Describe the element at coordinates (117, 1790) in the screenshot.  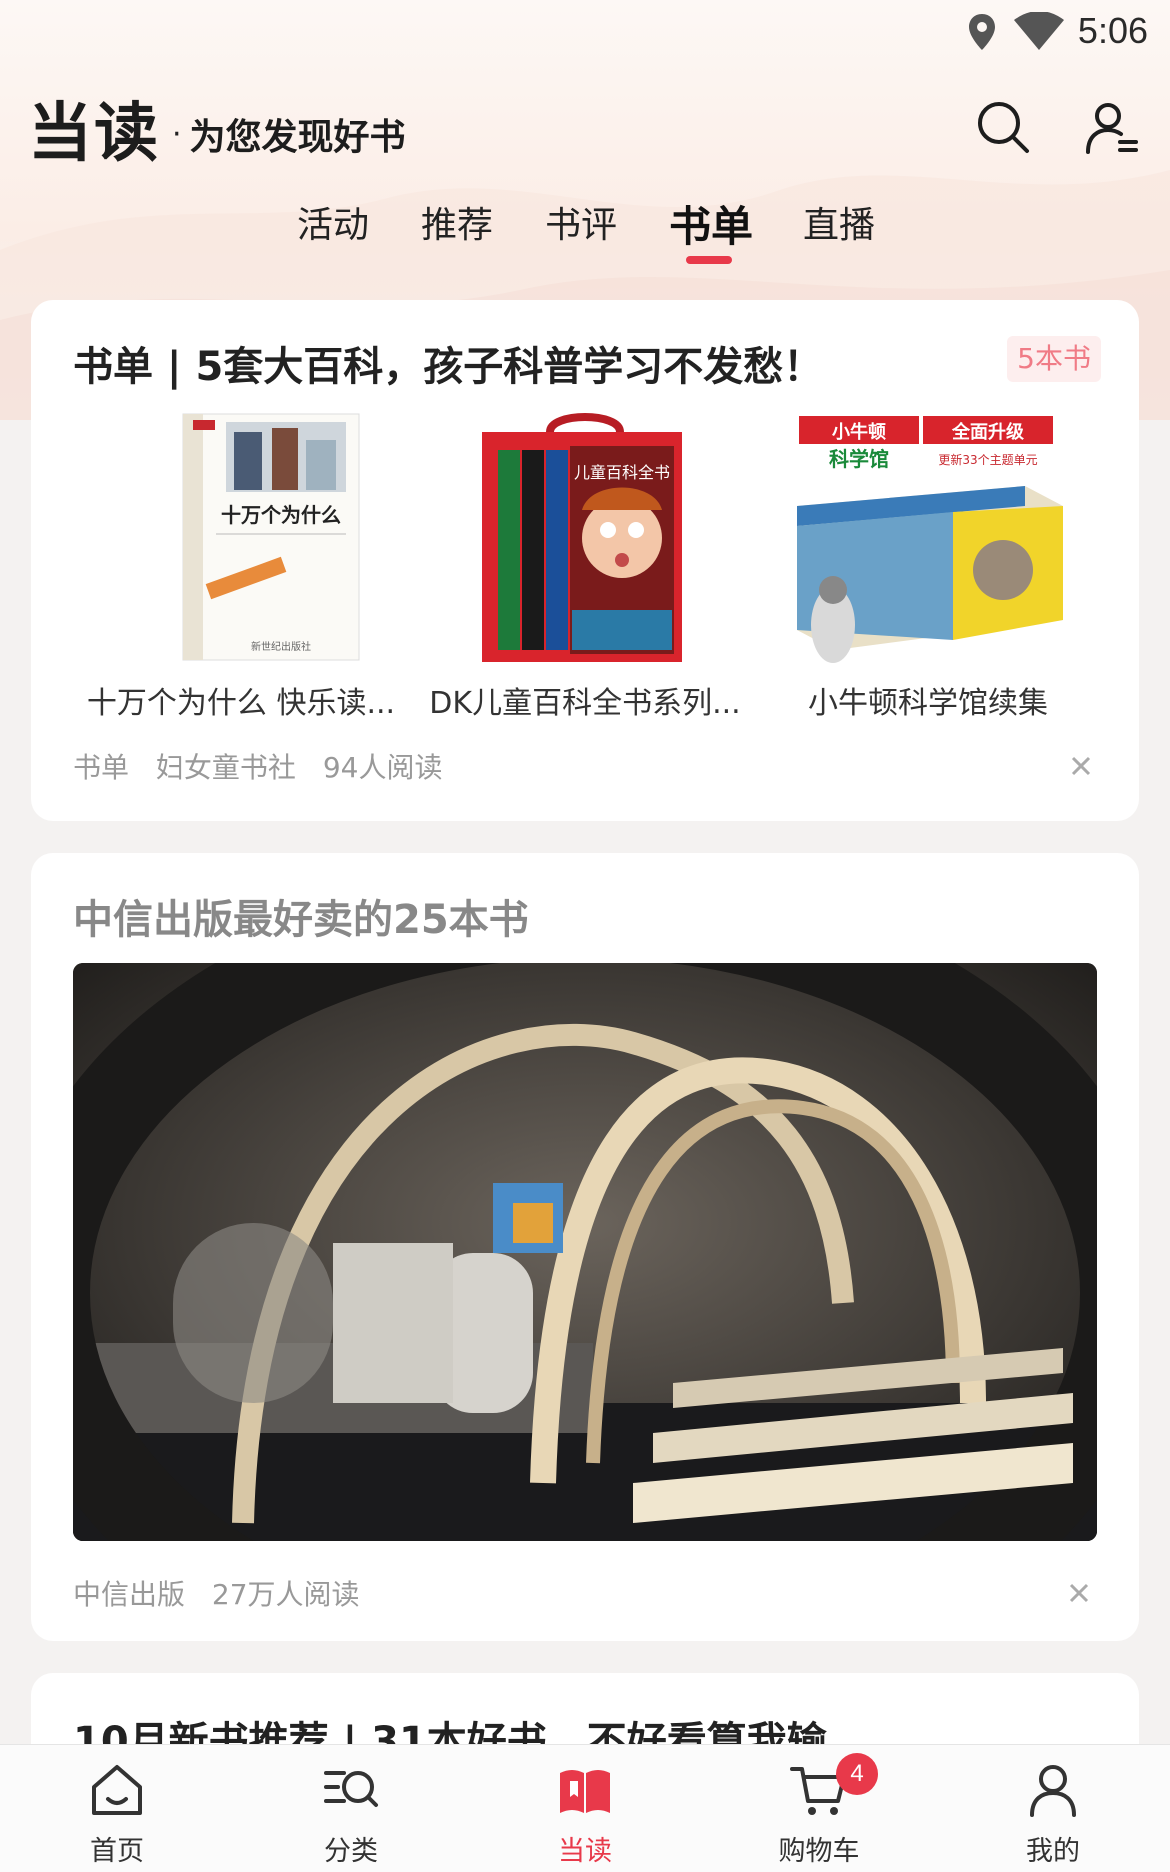
I see `home-icon` at that location.